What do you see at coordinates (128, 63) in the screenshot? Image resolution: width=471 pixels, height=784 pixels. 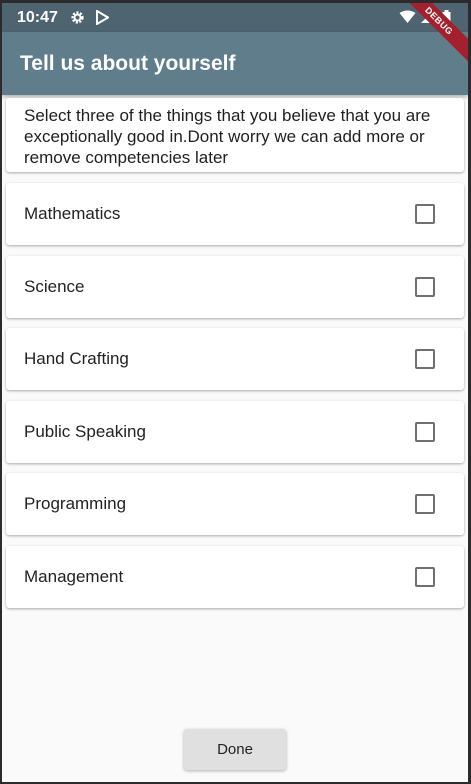 I see `page-title: Tell us about yourself` at bounding box center [128, 63].